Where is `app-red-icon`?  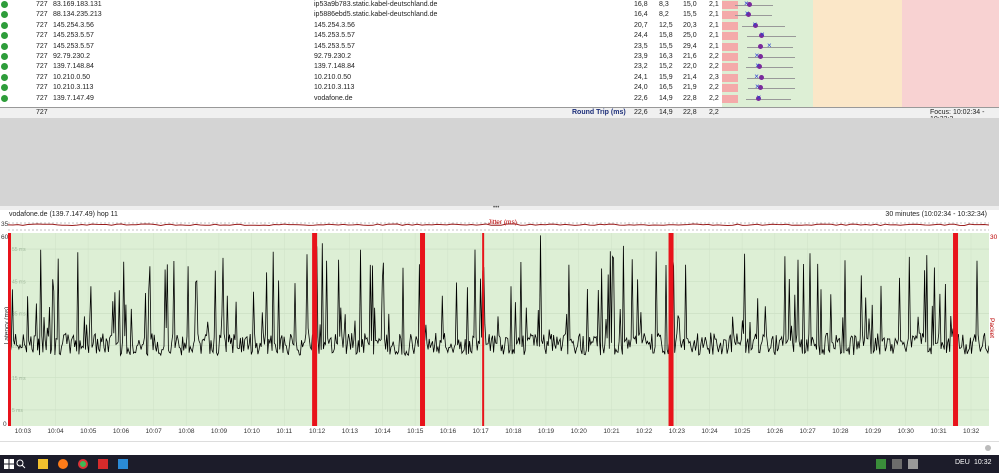 app-red-icon is located at coordinates (103, 464).